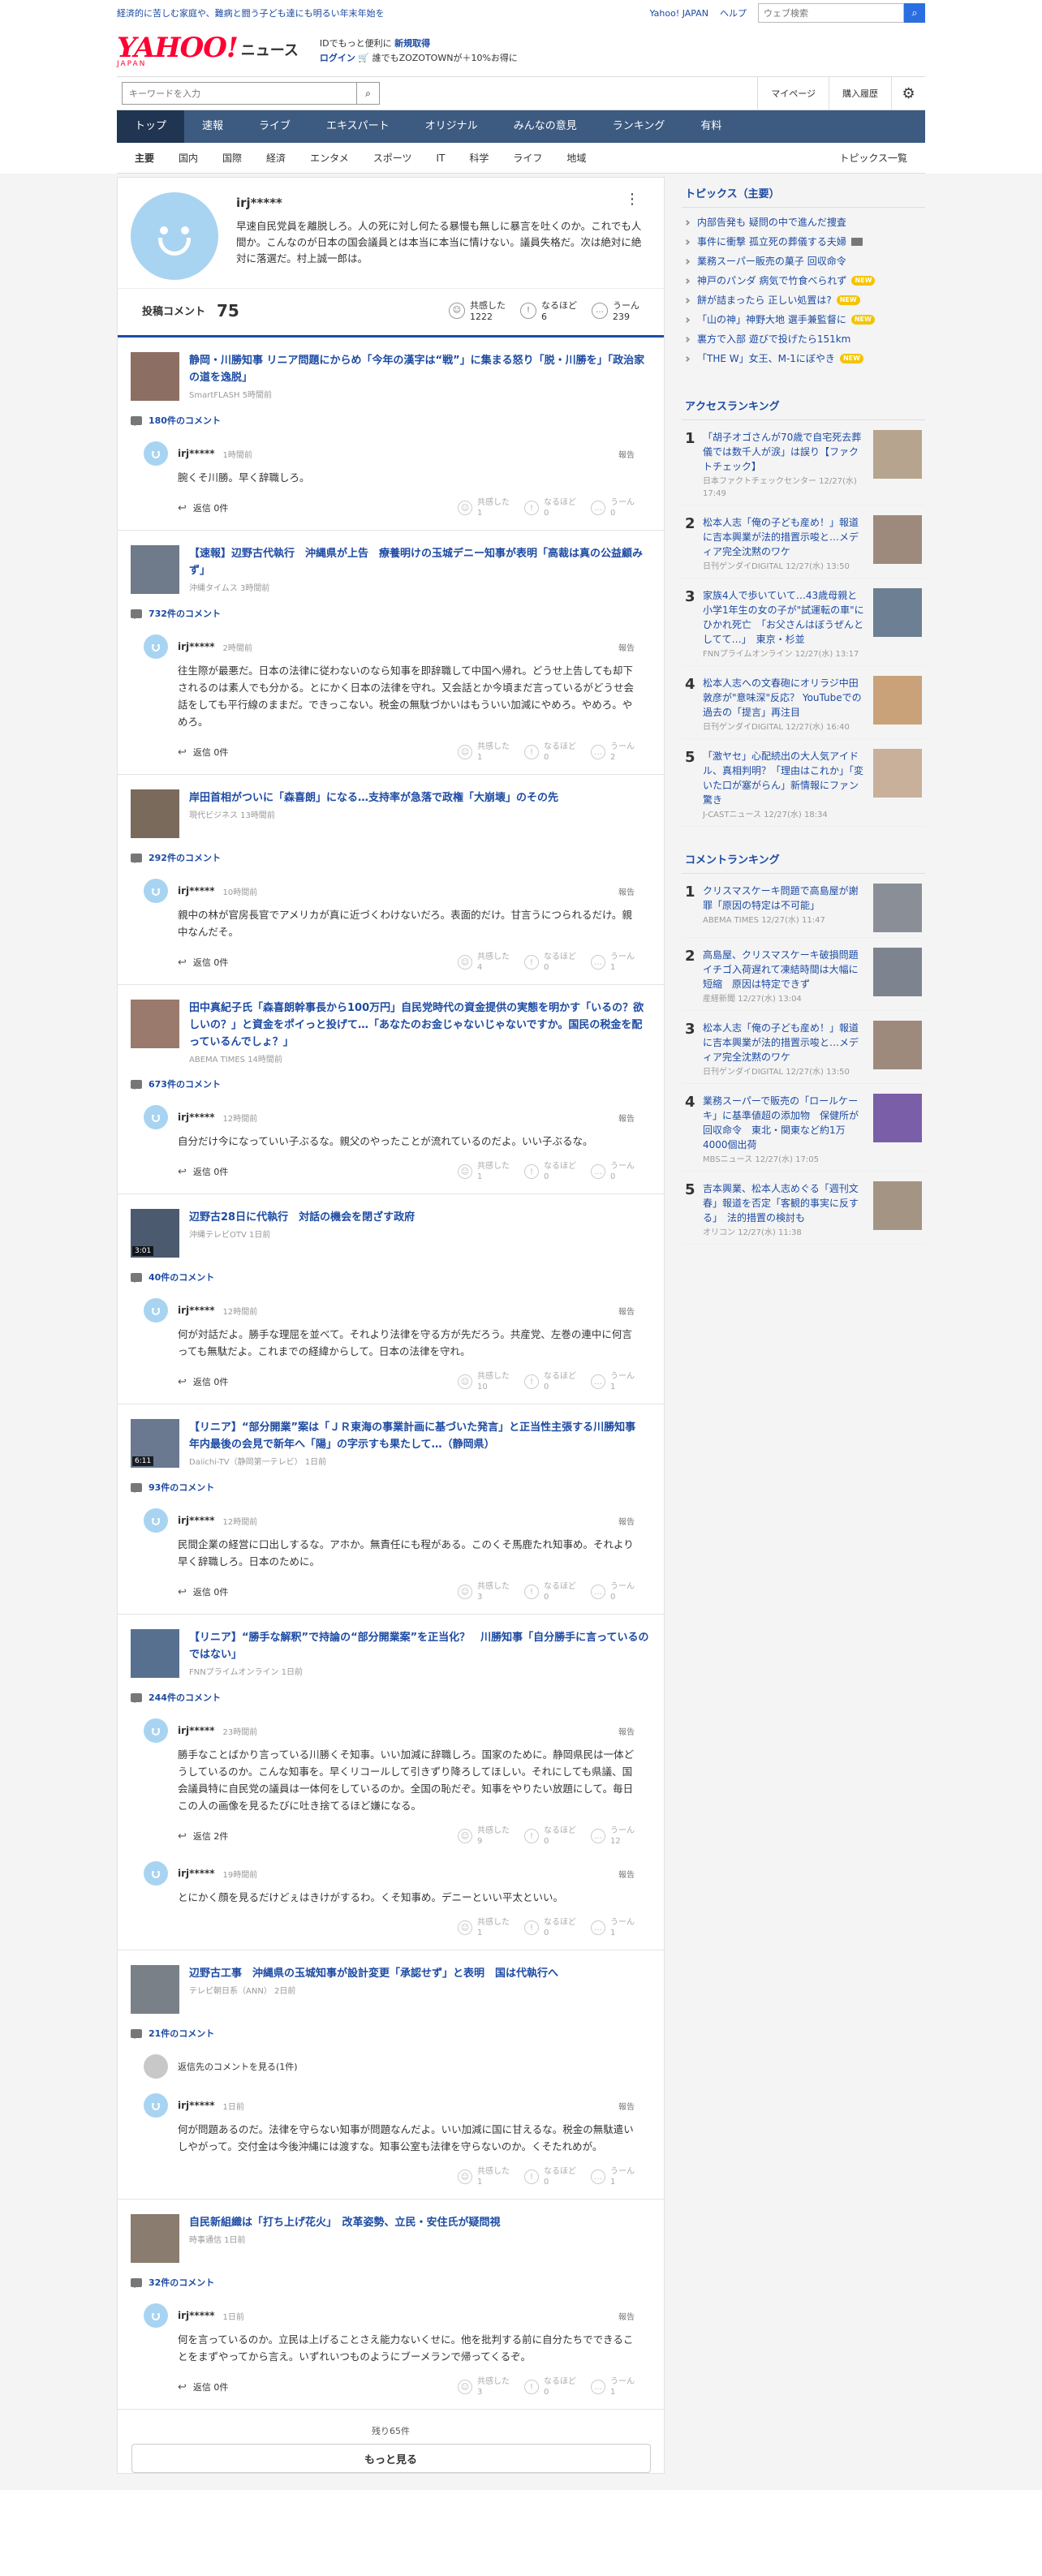 The image size is (1042, 2576). Describe the element at coordinates (141, 158) in the screenshot. I see `subnav-item: 主要` at that location.